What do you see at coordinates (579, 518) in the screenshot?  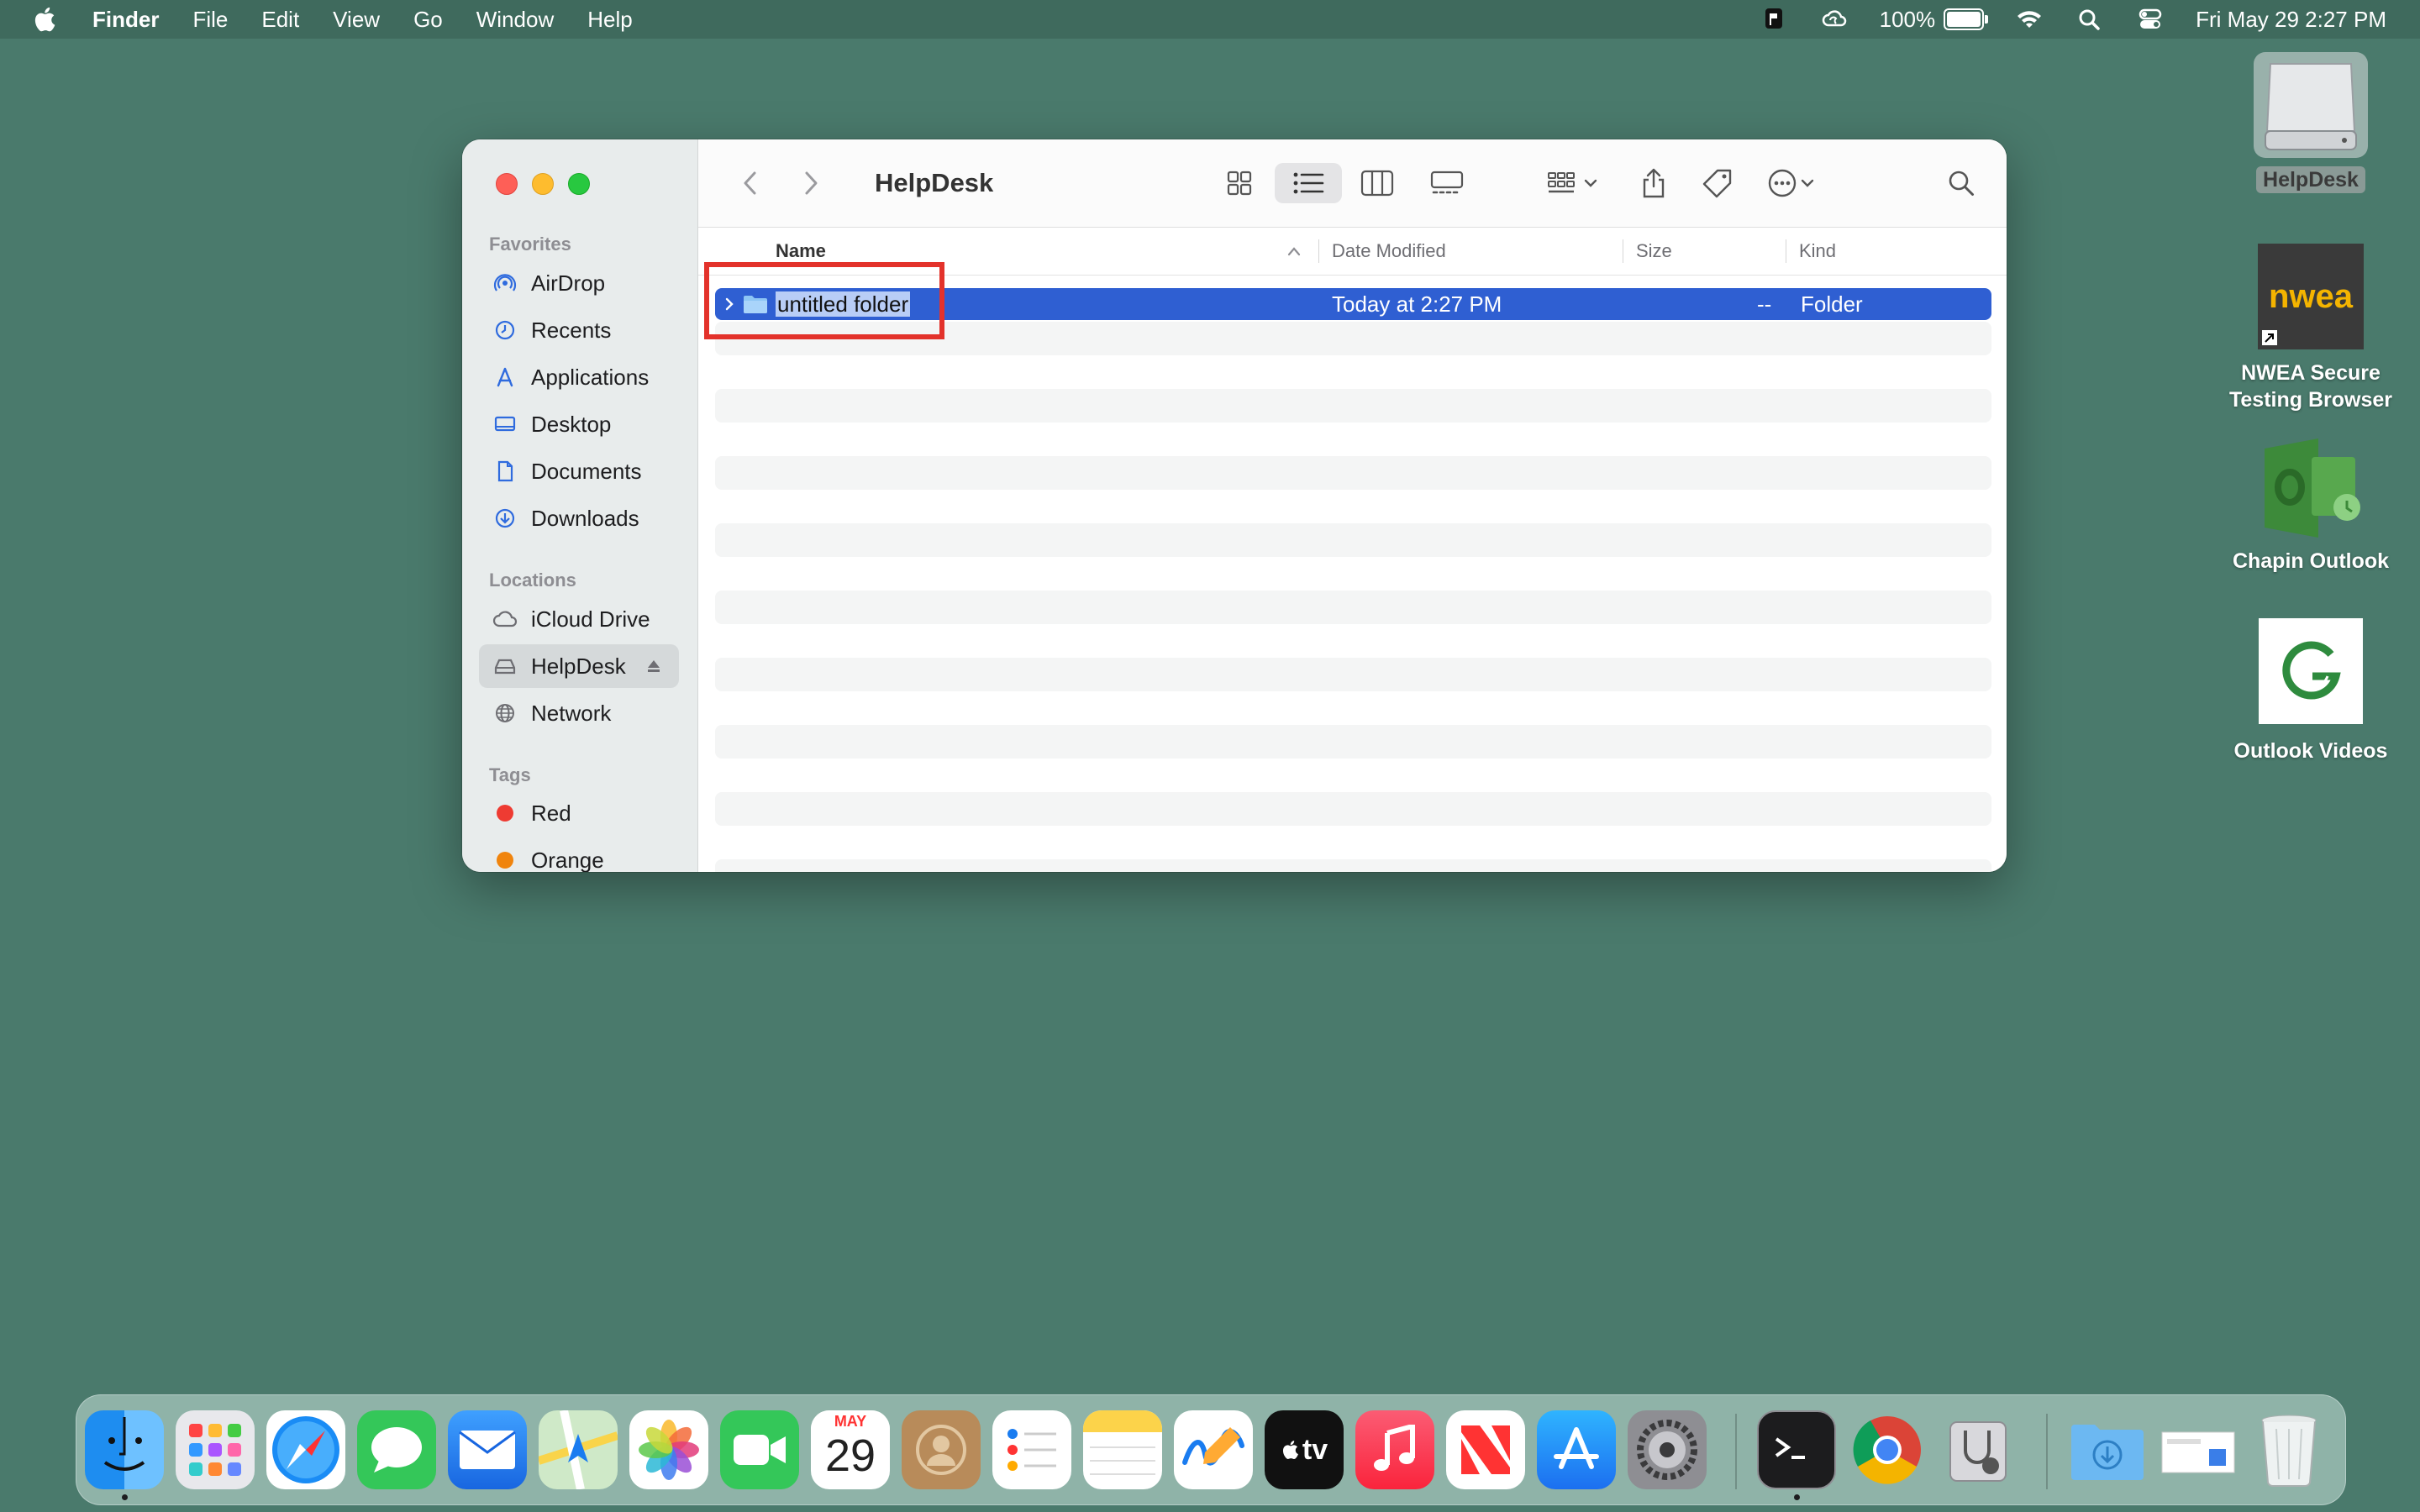 I see `sidebar-item-downloads: Downloads` at bounding box center [579, 518].